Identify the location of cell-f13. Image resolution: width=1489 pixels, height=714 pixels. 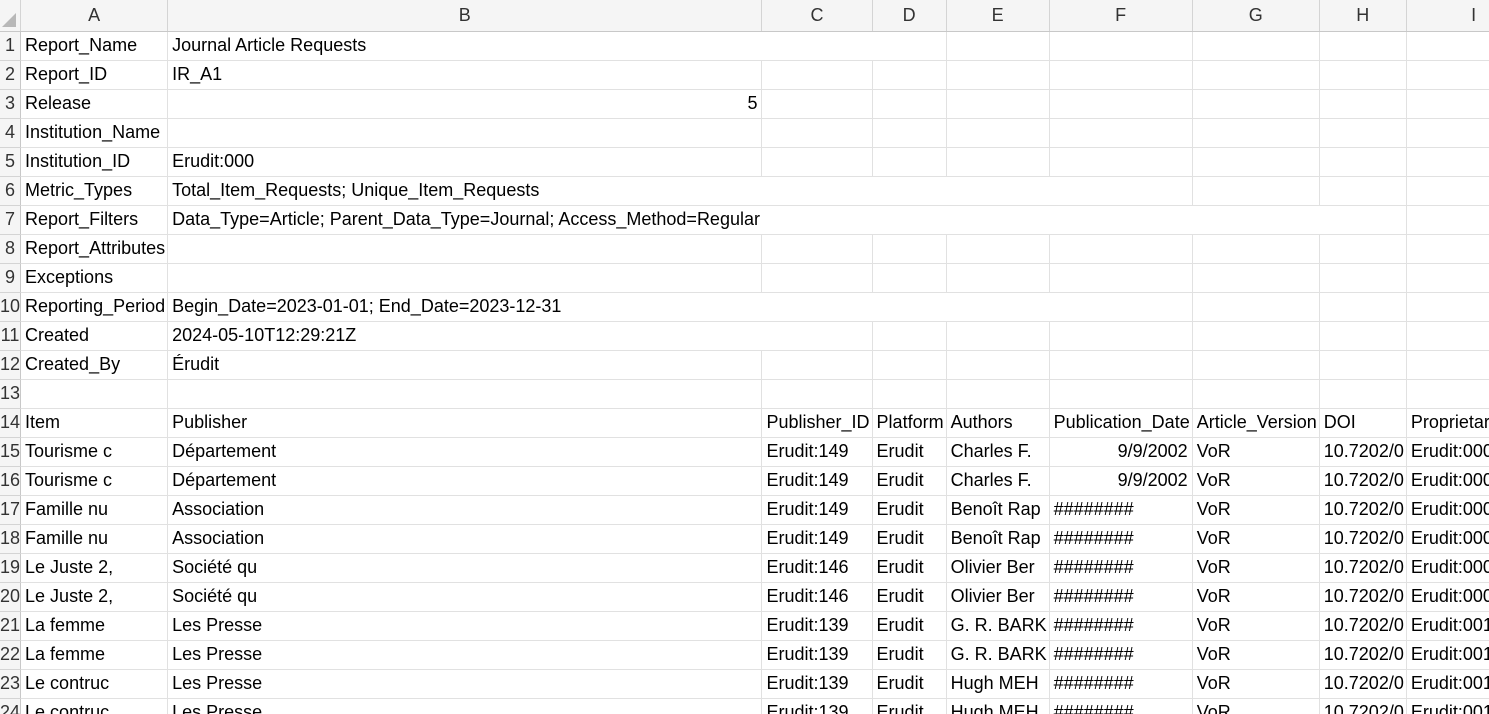
(1121, 394).